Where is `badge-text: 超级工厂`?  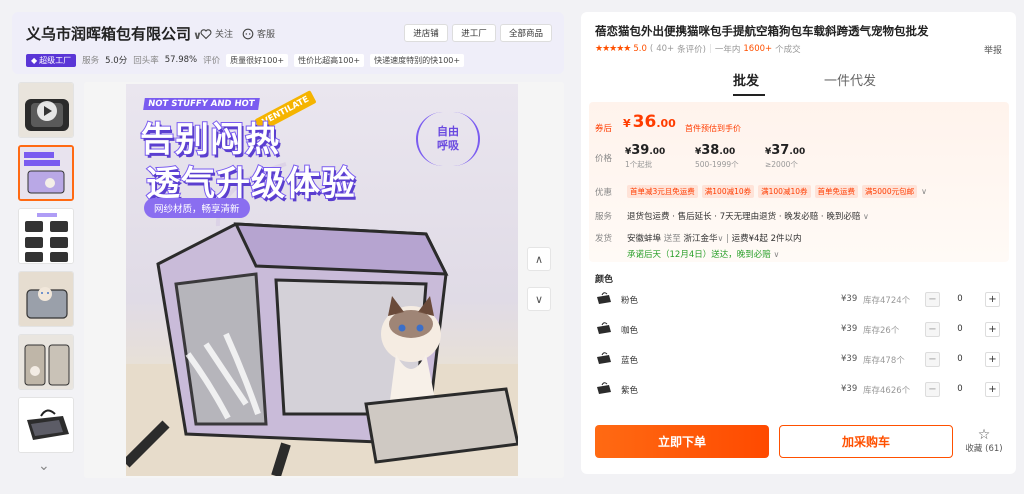
badge-text: 超级工厂 is located at coordinates (55, 60).